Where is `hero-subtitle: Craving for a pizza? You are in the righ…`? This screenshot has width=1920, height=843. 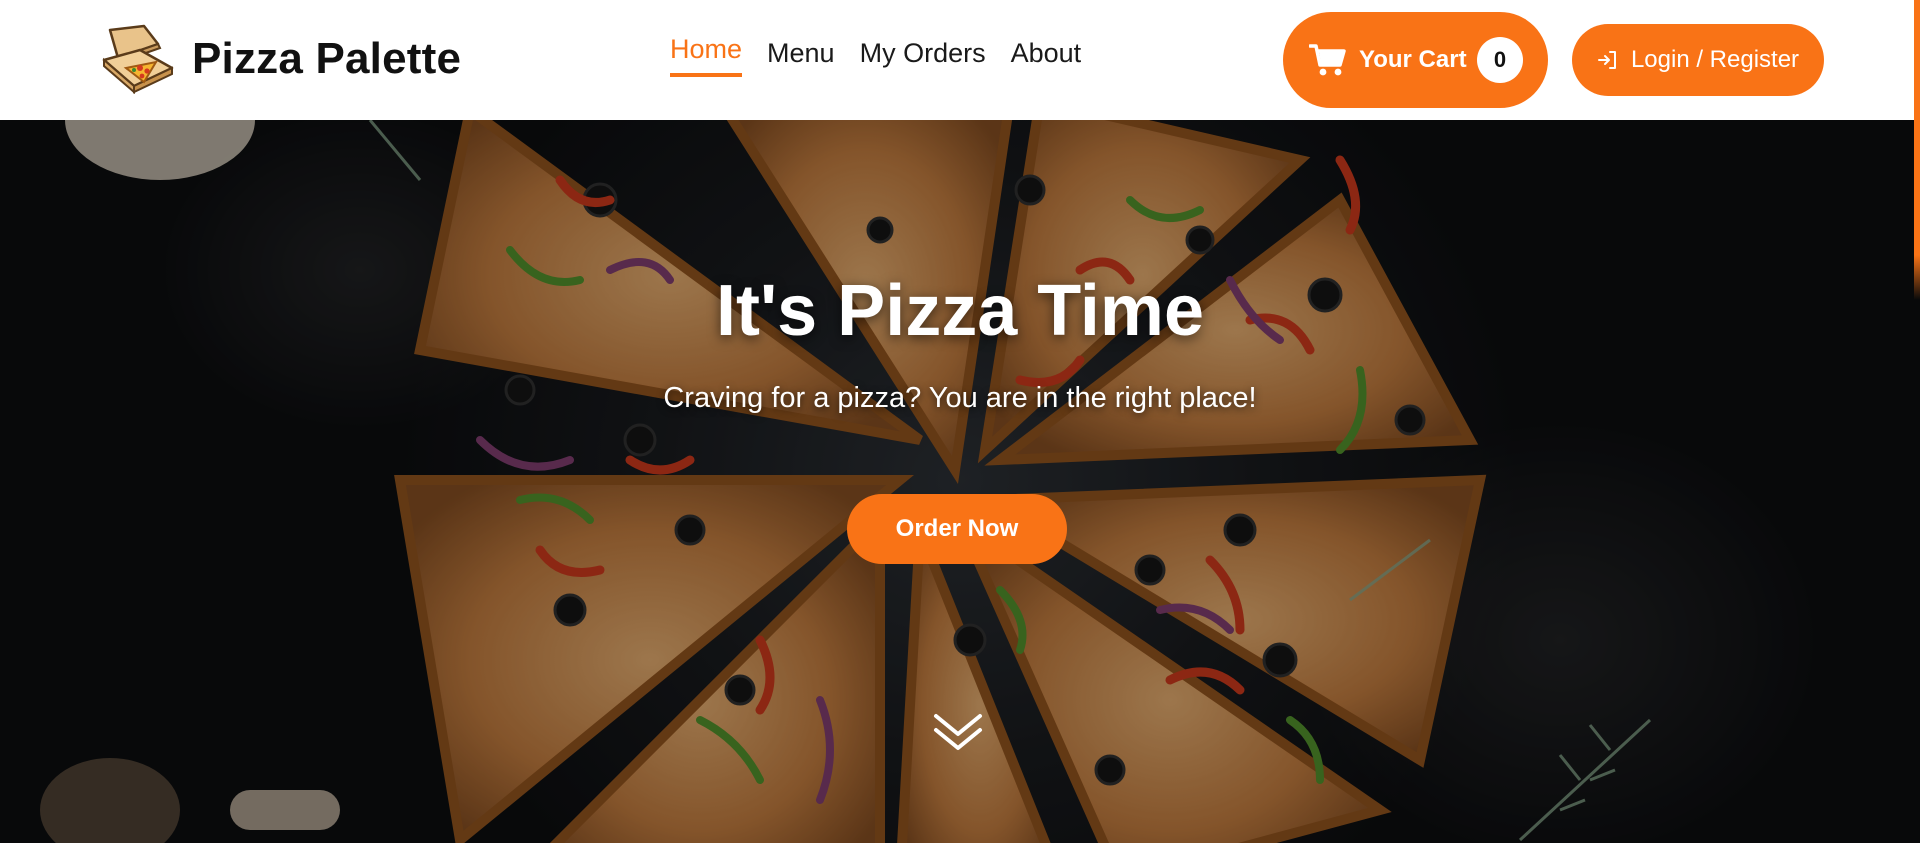
hero-subtitle: Craving for a pizza? You are in the righ… is located at coordinates (960, 398).